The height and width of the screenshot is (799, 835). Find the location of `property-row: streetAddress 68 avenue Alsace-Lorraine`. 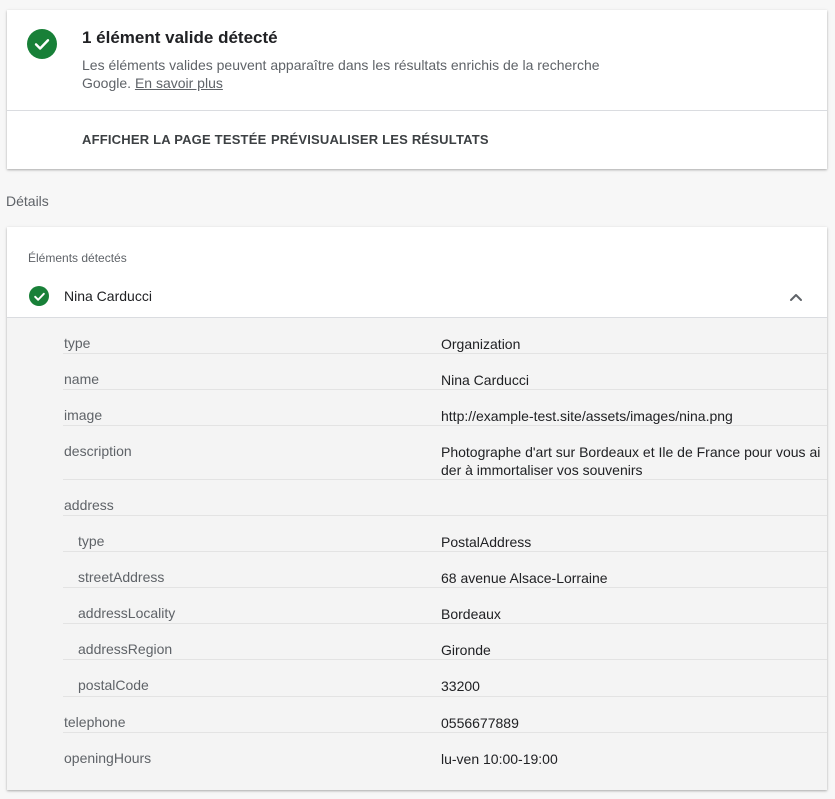

property-row: streetAddress 68 avenue Alsace-Lorraine is located at coordinates (445, 570).